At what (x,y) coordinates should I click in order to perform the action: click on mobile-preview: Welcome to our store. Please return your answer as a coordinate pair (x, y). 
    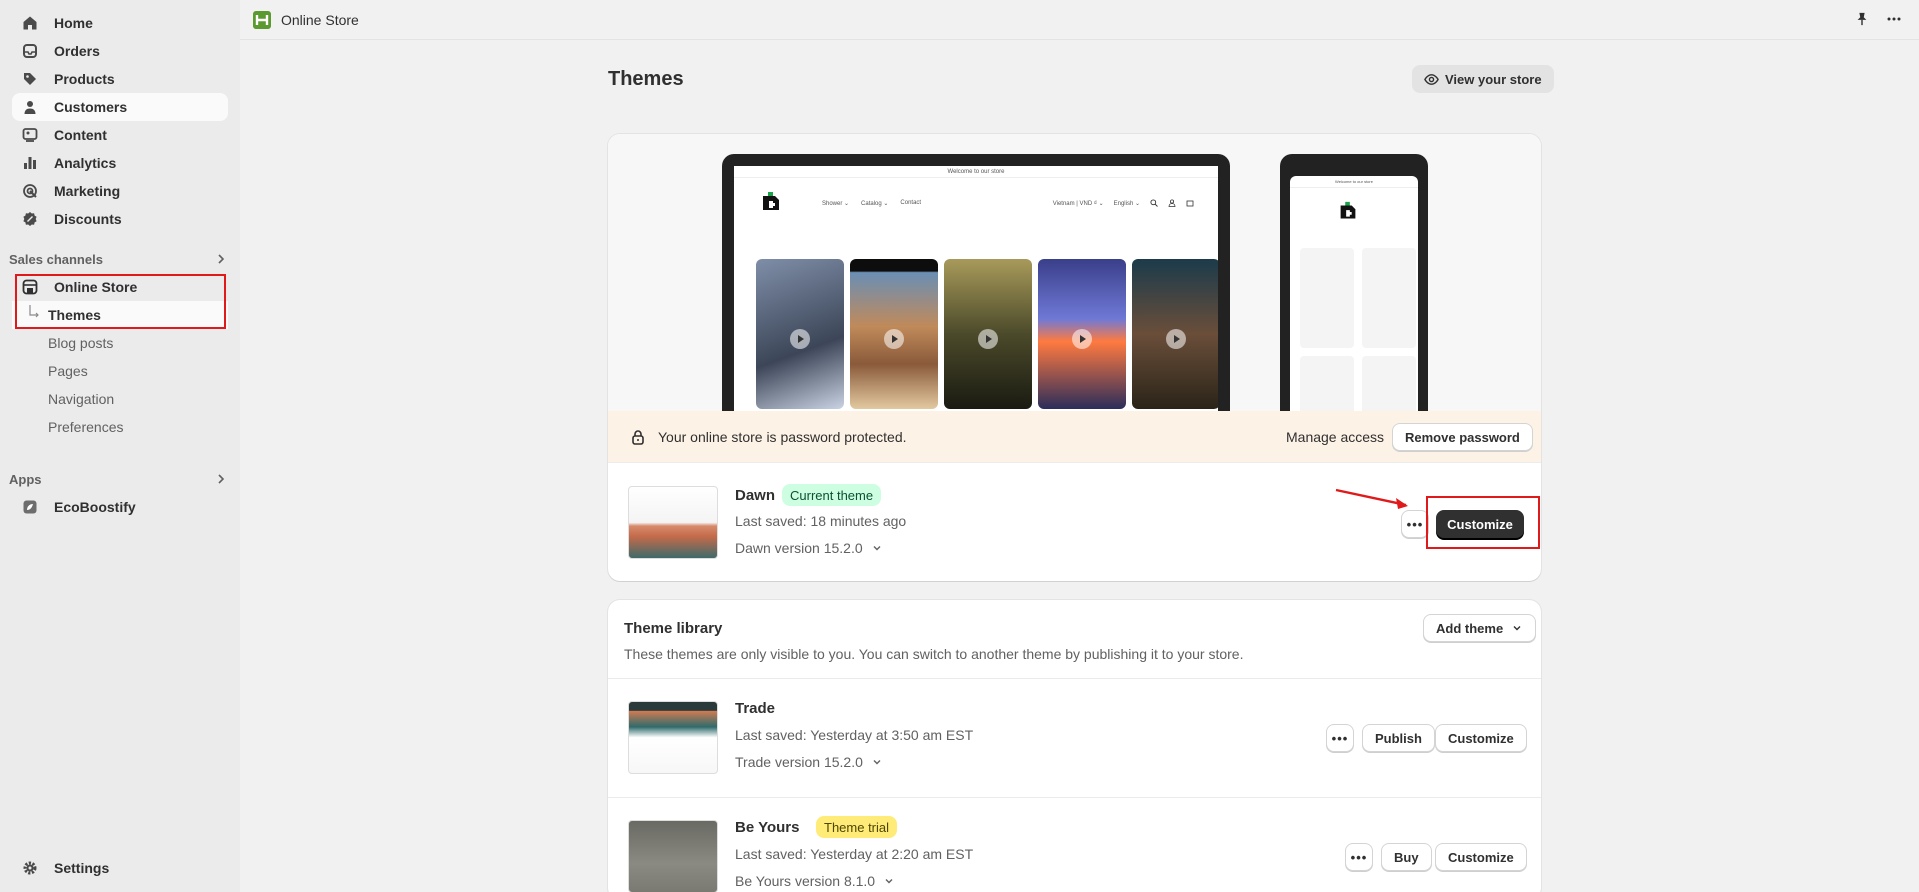
    Looking at the image, I should click on (1354, 282).